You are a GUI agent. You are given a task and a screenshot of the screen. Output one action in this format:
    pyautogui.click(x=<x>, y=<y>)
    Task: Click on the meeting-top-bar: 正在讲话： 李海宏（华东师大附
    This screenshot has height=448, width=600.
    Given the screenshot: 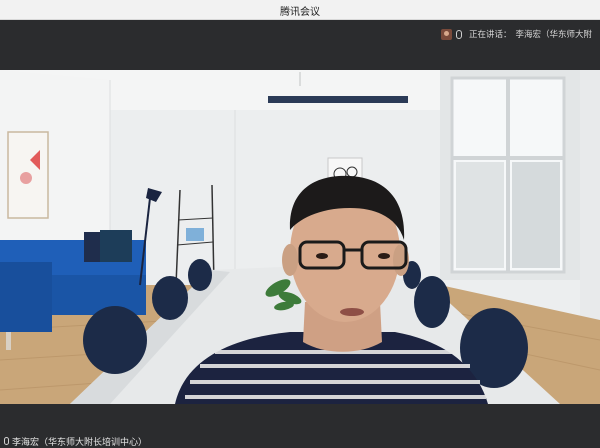 What is the action you would take?
    pyautogui.click(x=300, y=45)
    